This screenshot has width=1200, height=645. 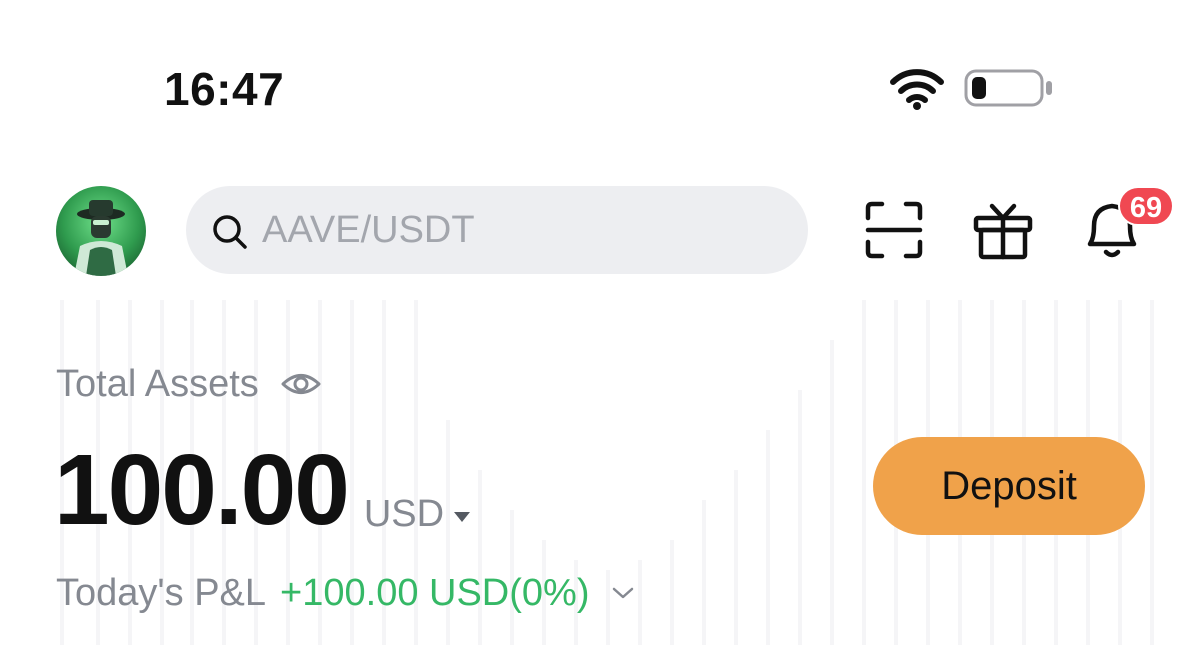 I want to click on caret-down-icon, so click(x=462, y=517).